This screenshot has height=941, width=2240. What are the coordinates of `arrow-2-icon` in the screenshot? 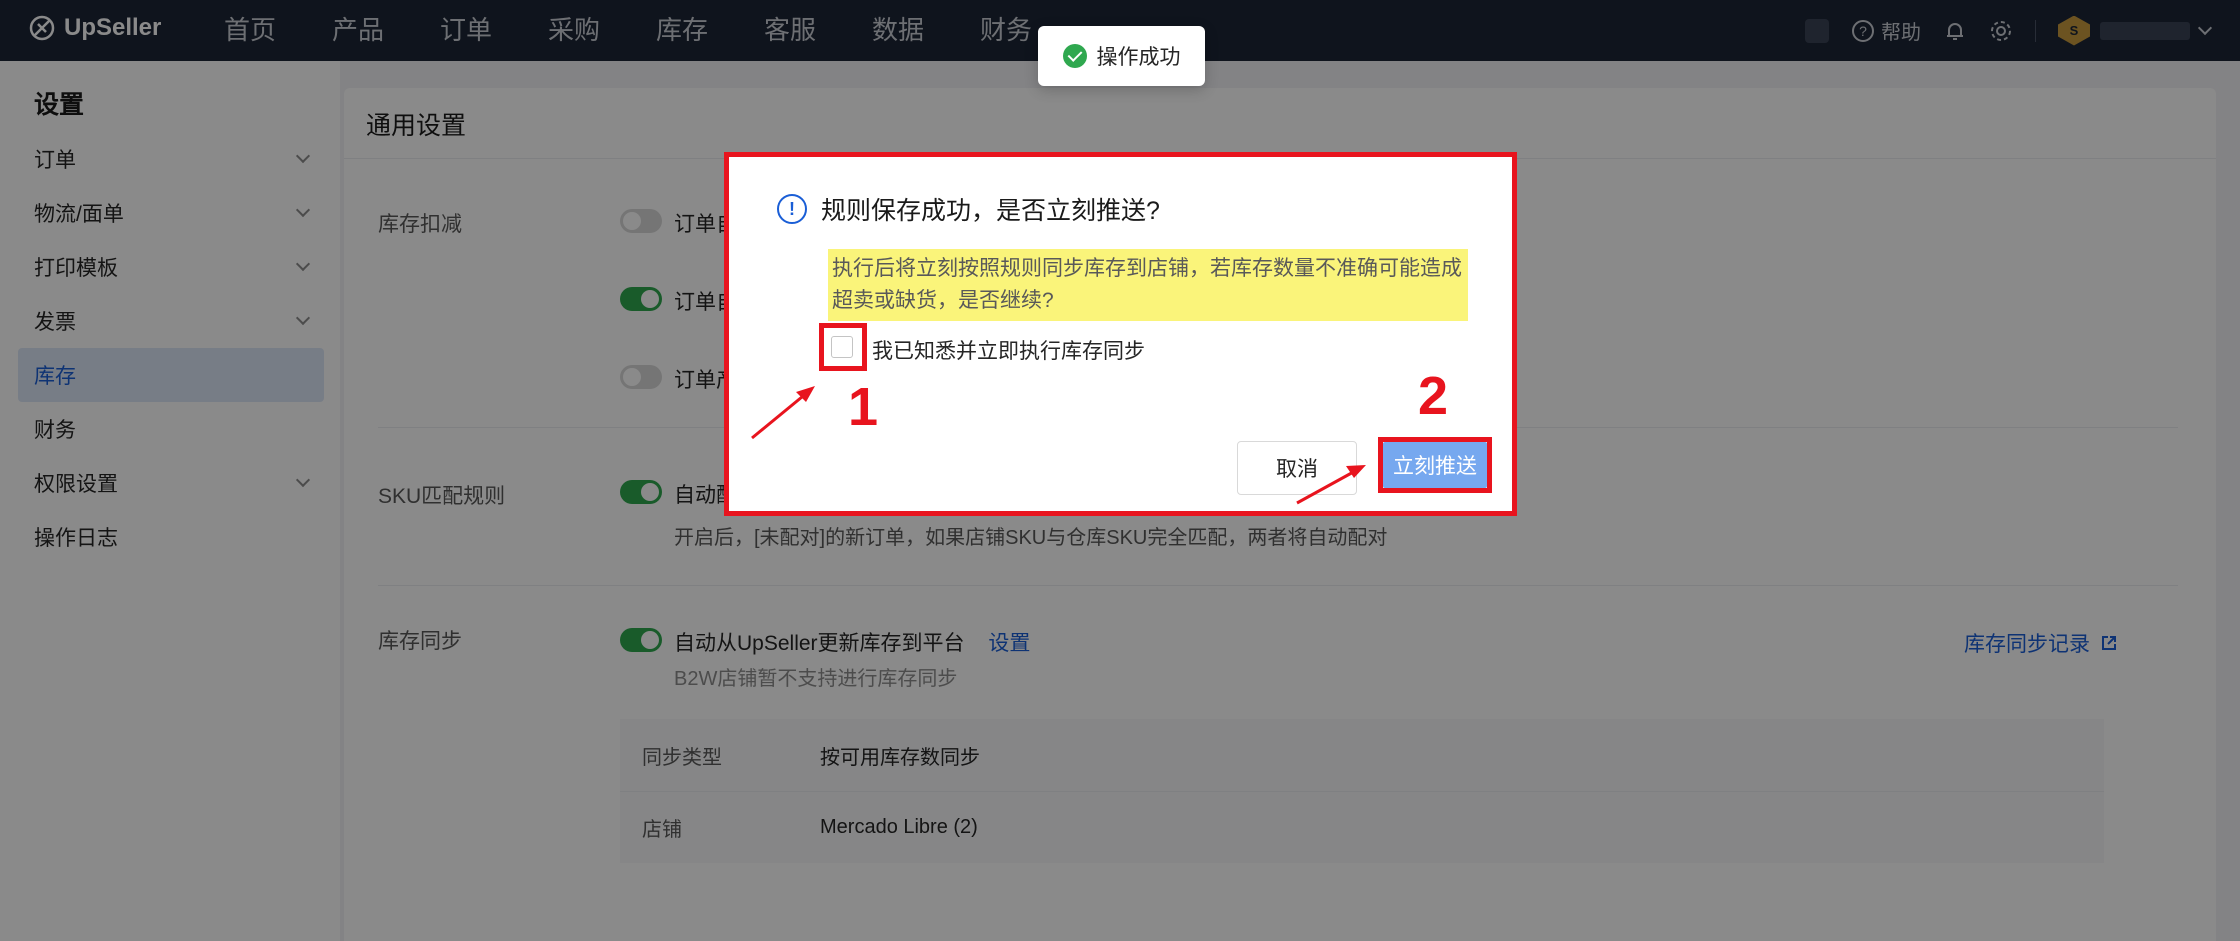 It's located at (1331, 485).